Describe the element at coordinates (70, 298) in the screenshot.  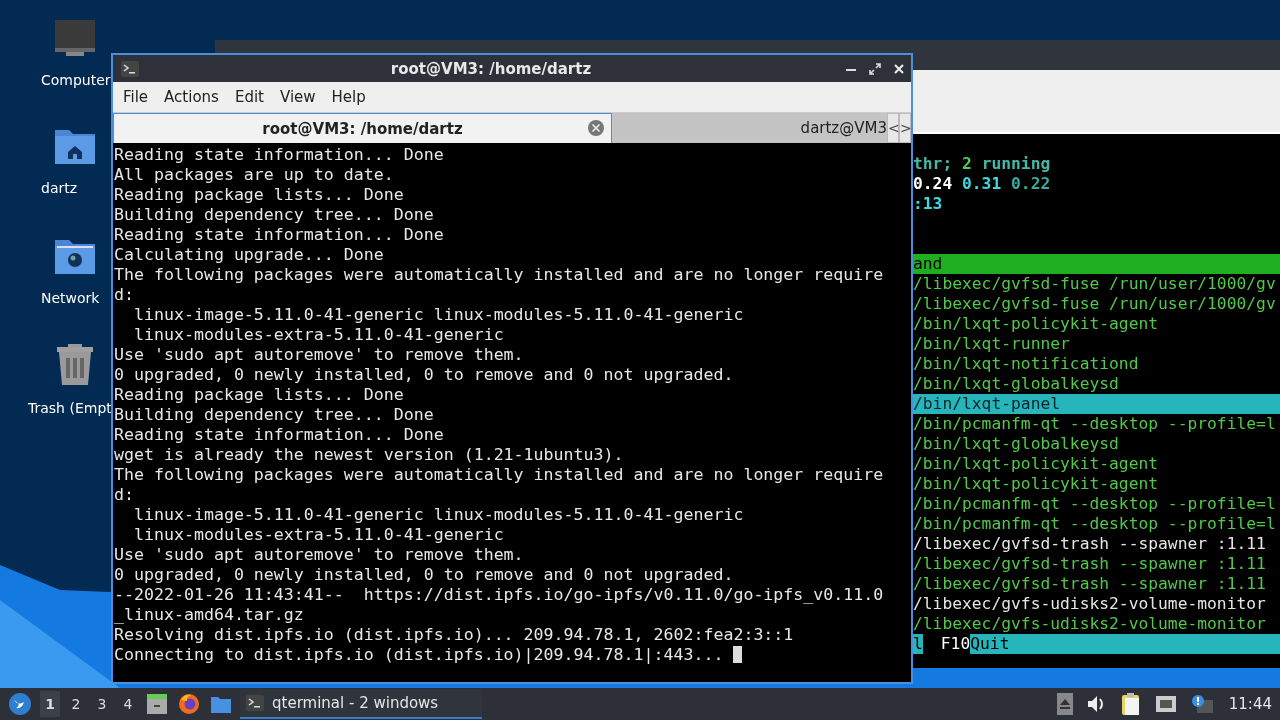
I see `desktop-icon-label: Network` at that location.